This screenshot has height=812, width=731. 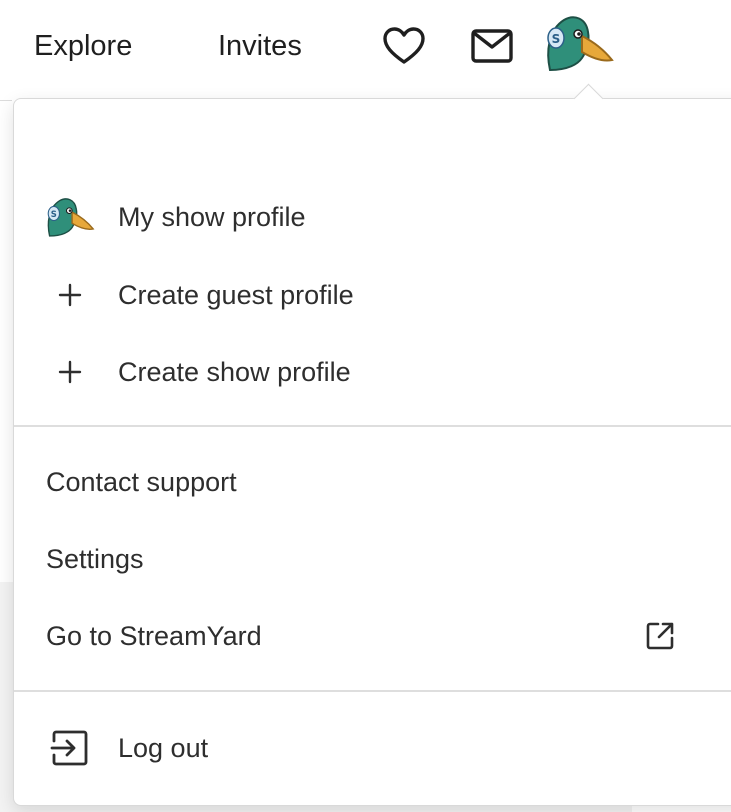 I want to click on mail-icon, so click(x=492, y=46).